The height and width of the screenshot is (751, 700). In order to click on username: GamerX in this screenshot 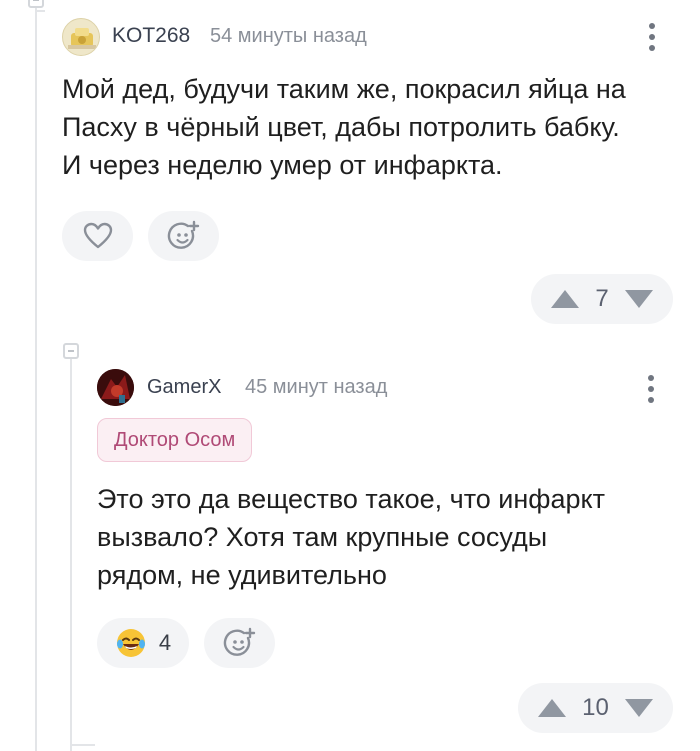, I will do `click(184, 387)`.